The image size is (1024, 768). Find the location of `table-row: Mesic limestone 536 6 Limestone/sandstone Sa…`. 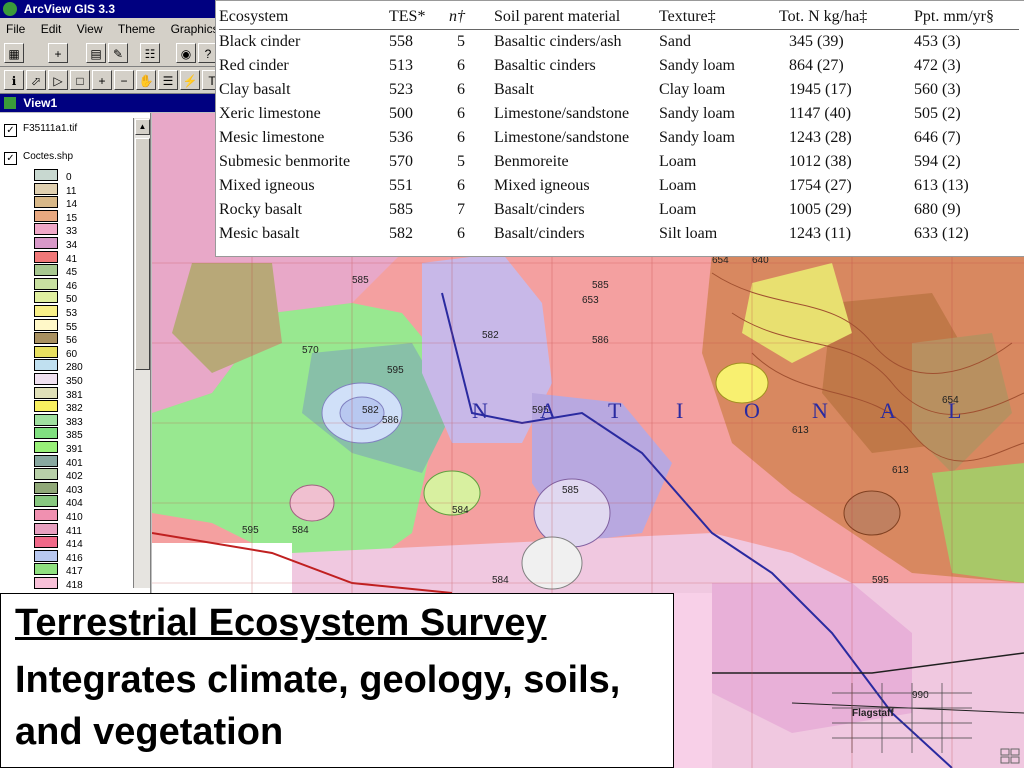

table-row: Mesic limestone 536 6 Limestone/sandstone Sa… is located at coordinates (619, 138).